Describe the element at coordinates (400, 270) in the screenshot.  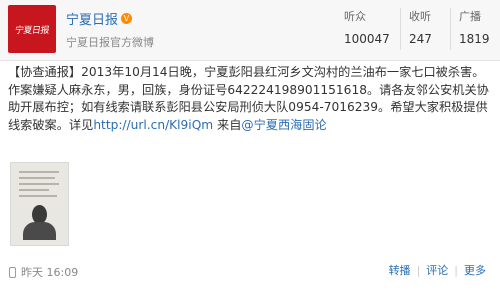
I see `repost-button: 转播` at that location.